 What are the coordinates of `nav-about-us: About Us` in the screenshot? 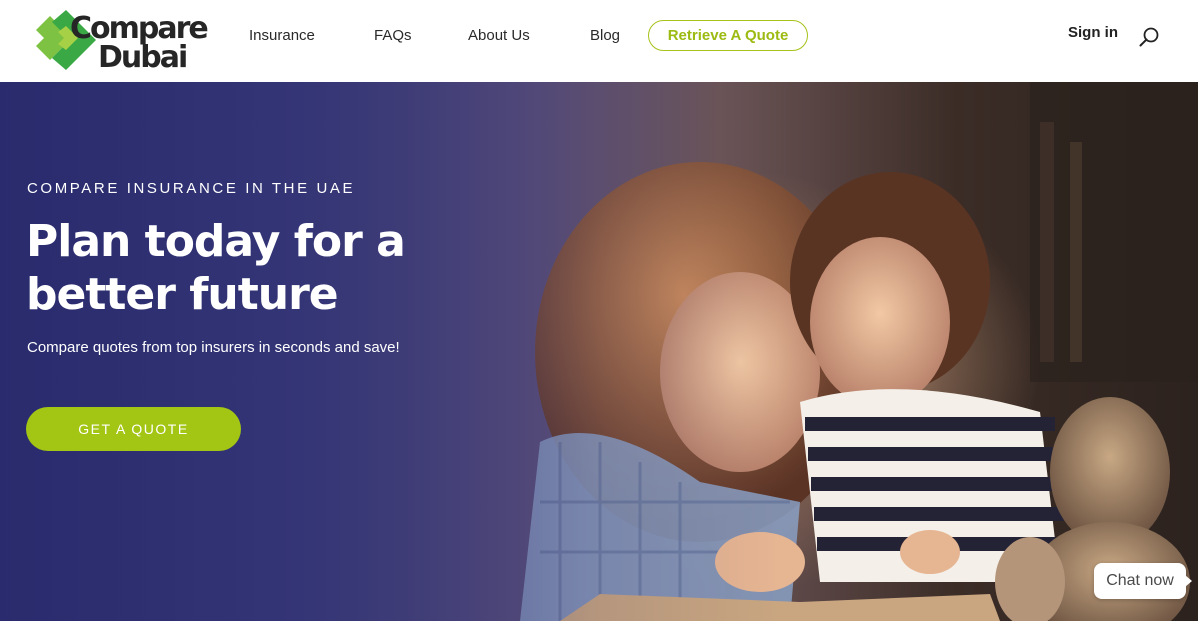 It's located at (499, 36).